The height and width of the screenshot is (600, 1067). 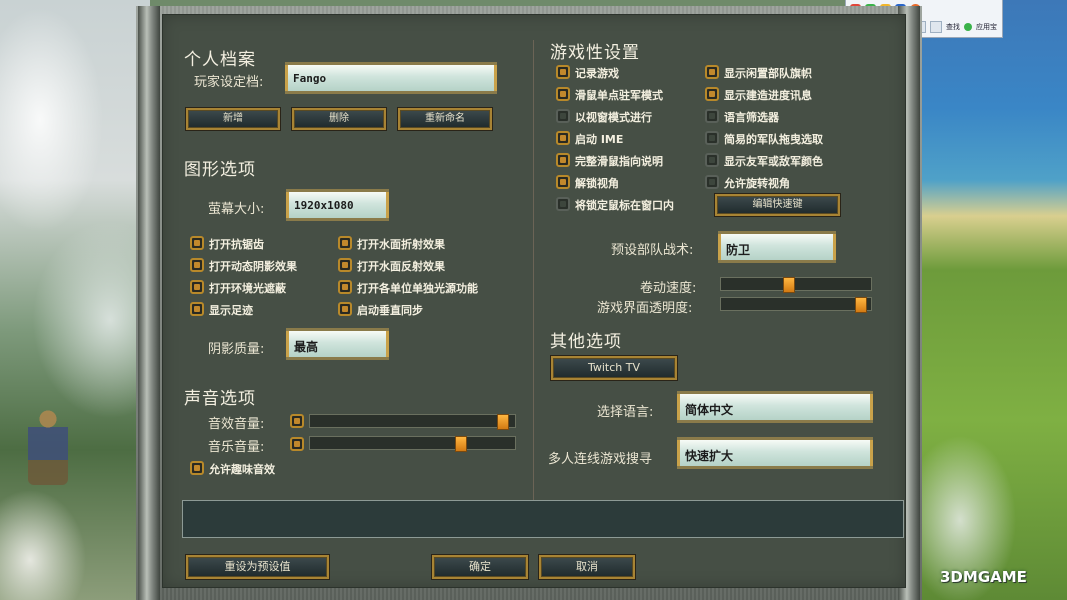 I want to click on default-tactic-label: 预设部队战术:, so click(x=652, y=250).